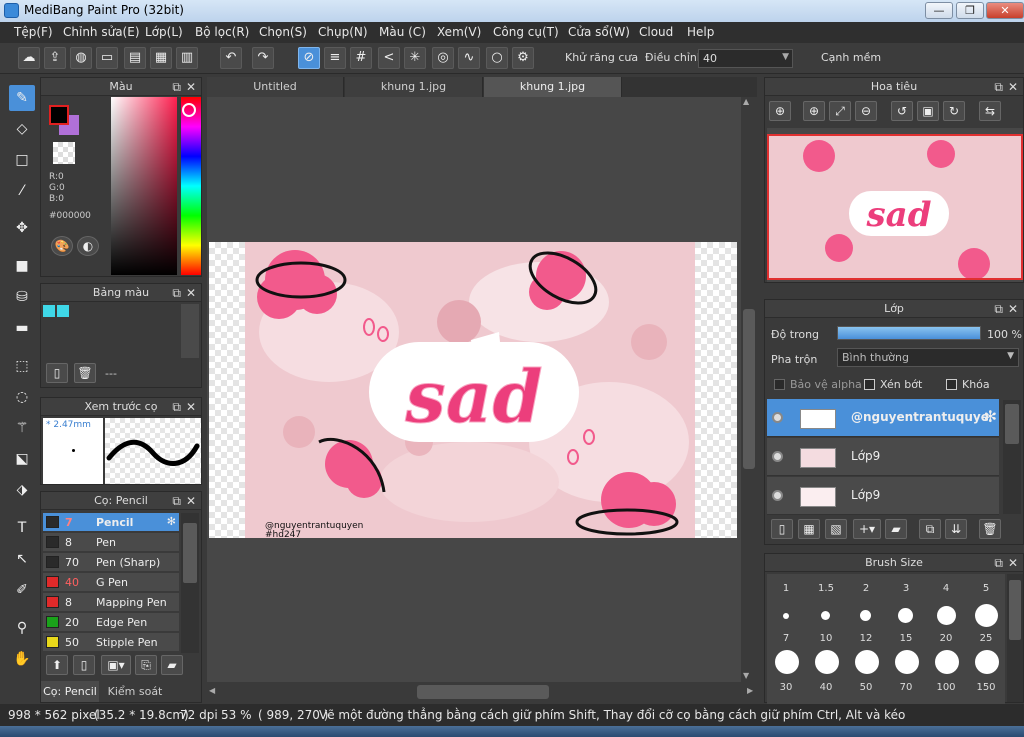 Image resolution: width=1024 pixels, height=737 pixels. What do you see at coordinates (111, 522) in the screenshot?
I see `brush-row-pencil: 7 Pencil ✻` at bounding box center [111, 522].